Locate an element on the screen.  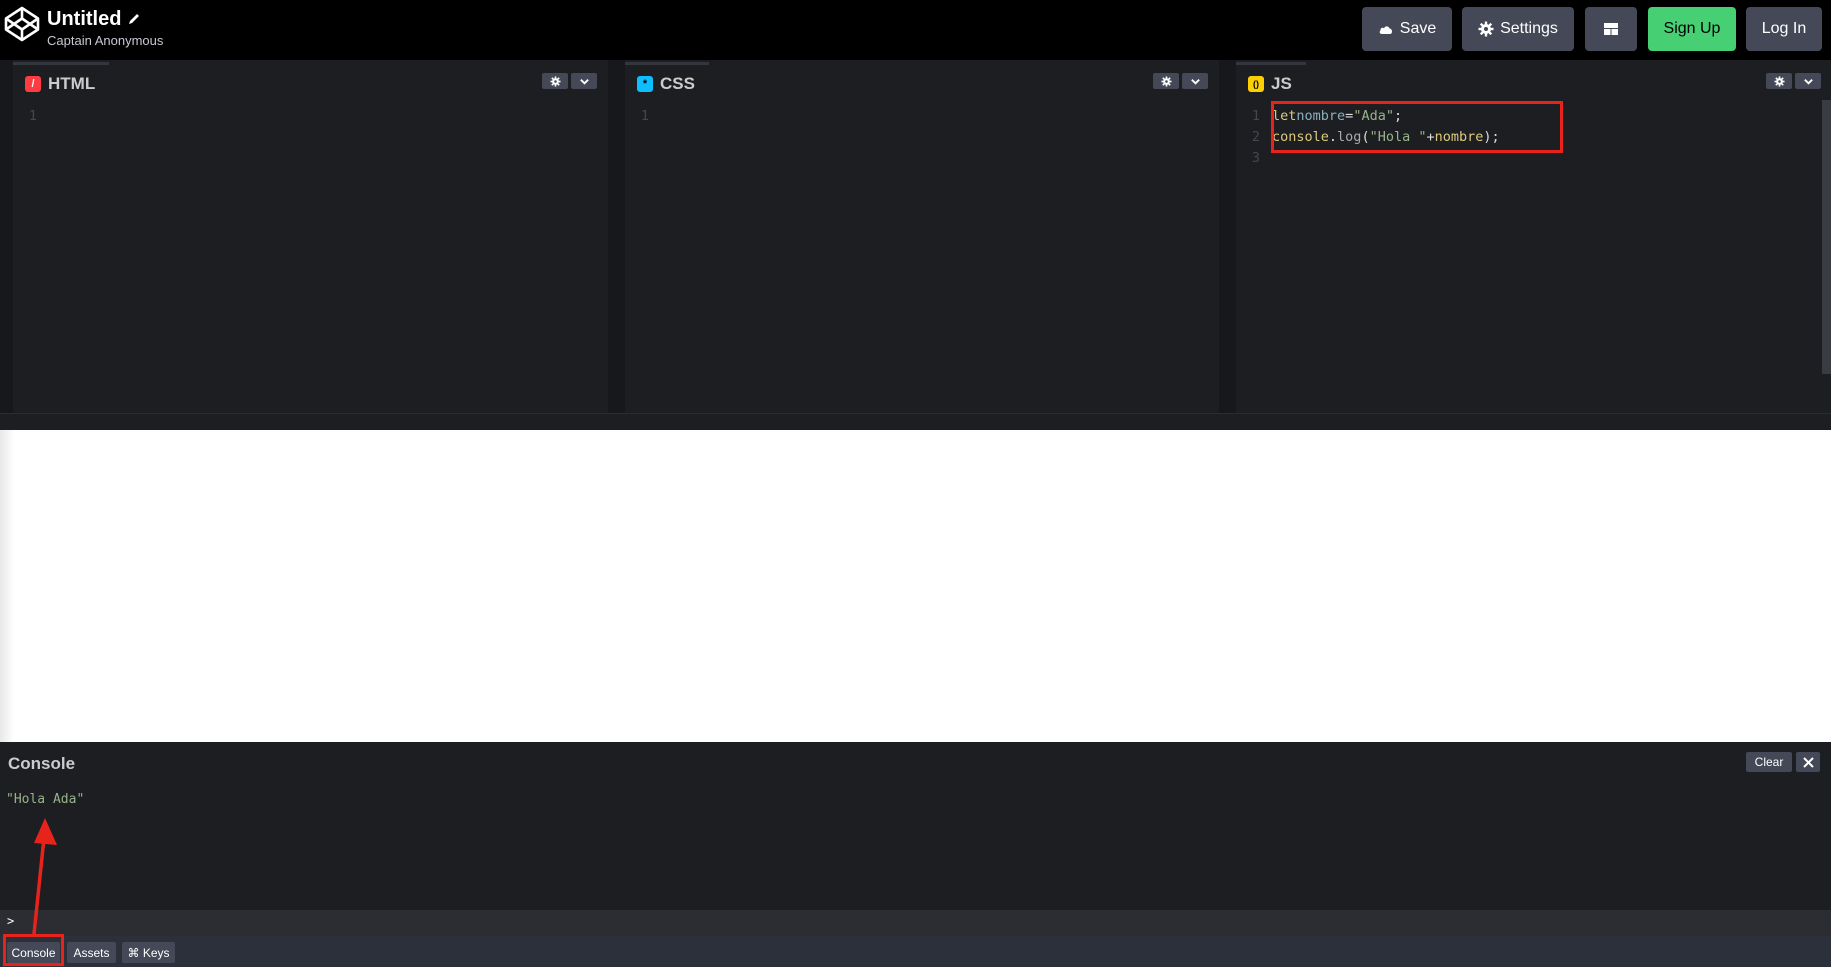
html-collapse-button is located at coordinates (584, 81).